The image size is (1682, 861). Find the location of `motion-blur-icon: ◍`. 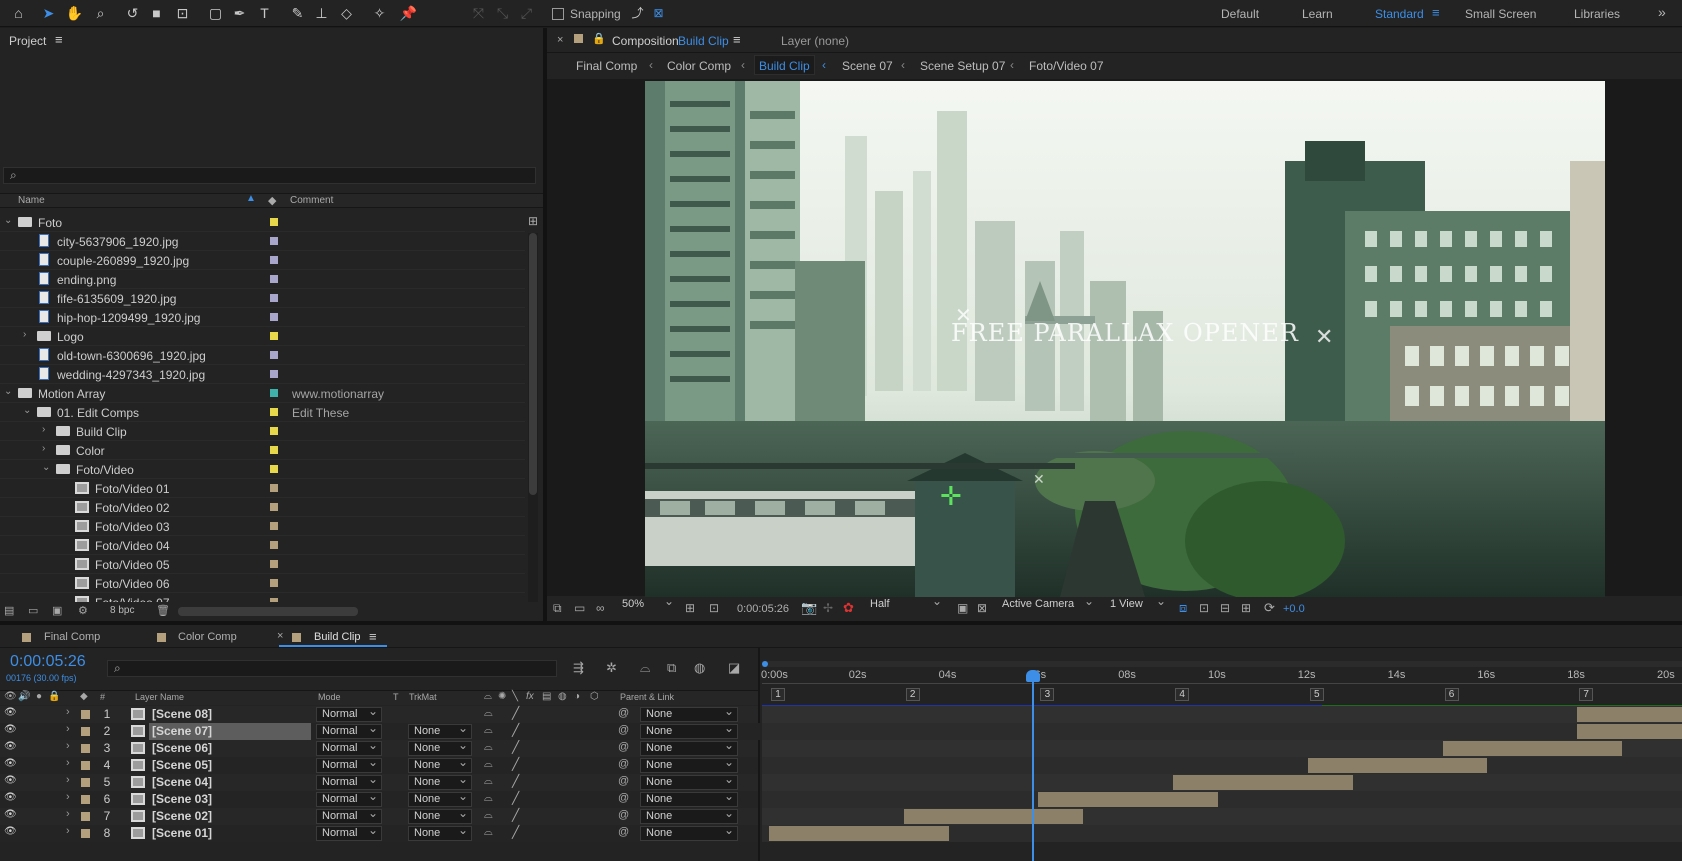

motion-blur-icon: ◍ is located at coordinates (699, 668).